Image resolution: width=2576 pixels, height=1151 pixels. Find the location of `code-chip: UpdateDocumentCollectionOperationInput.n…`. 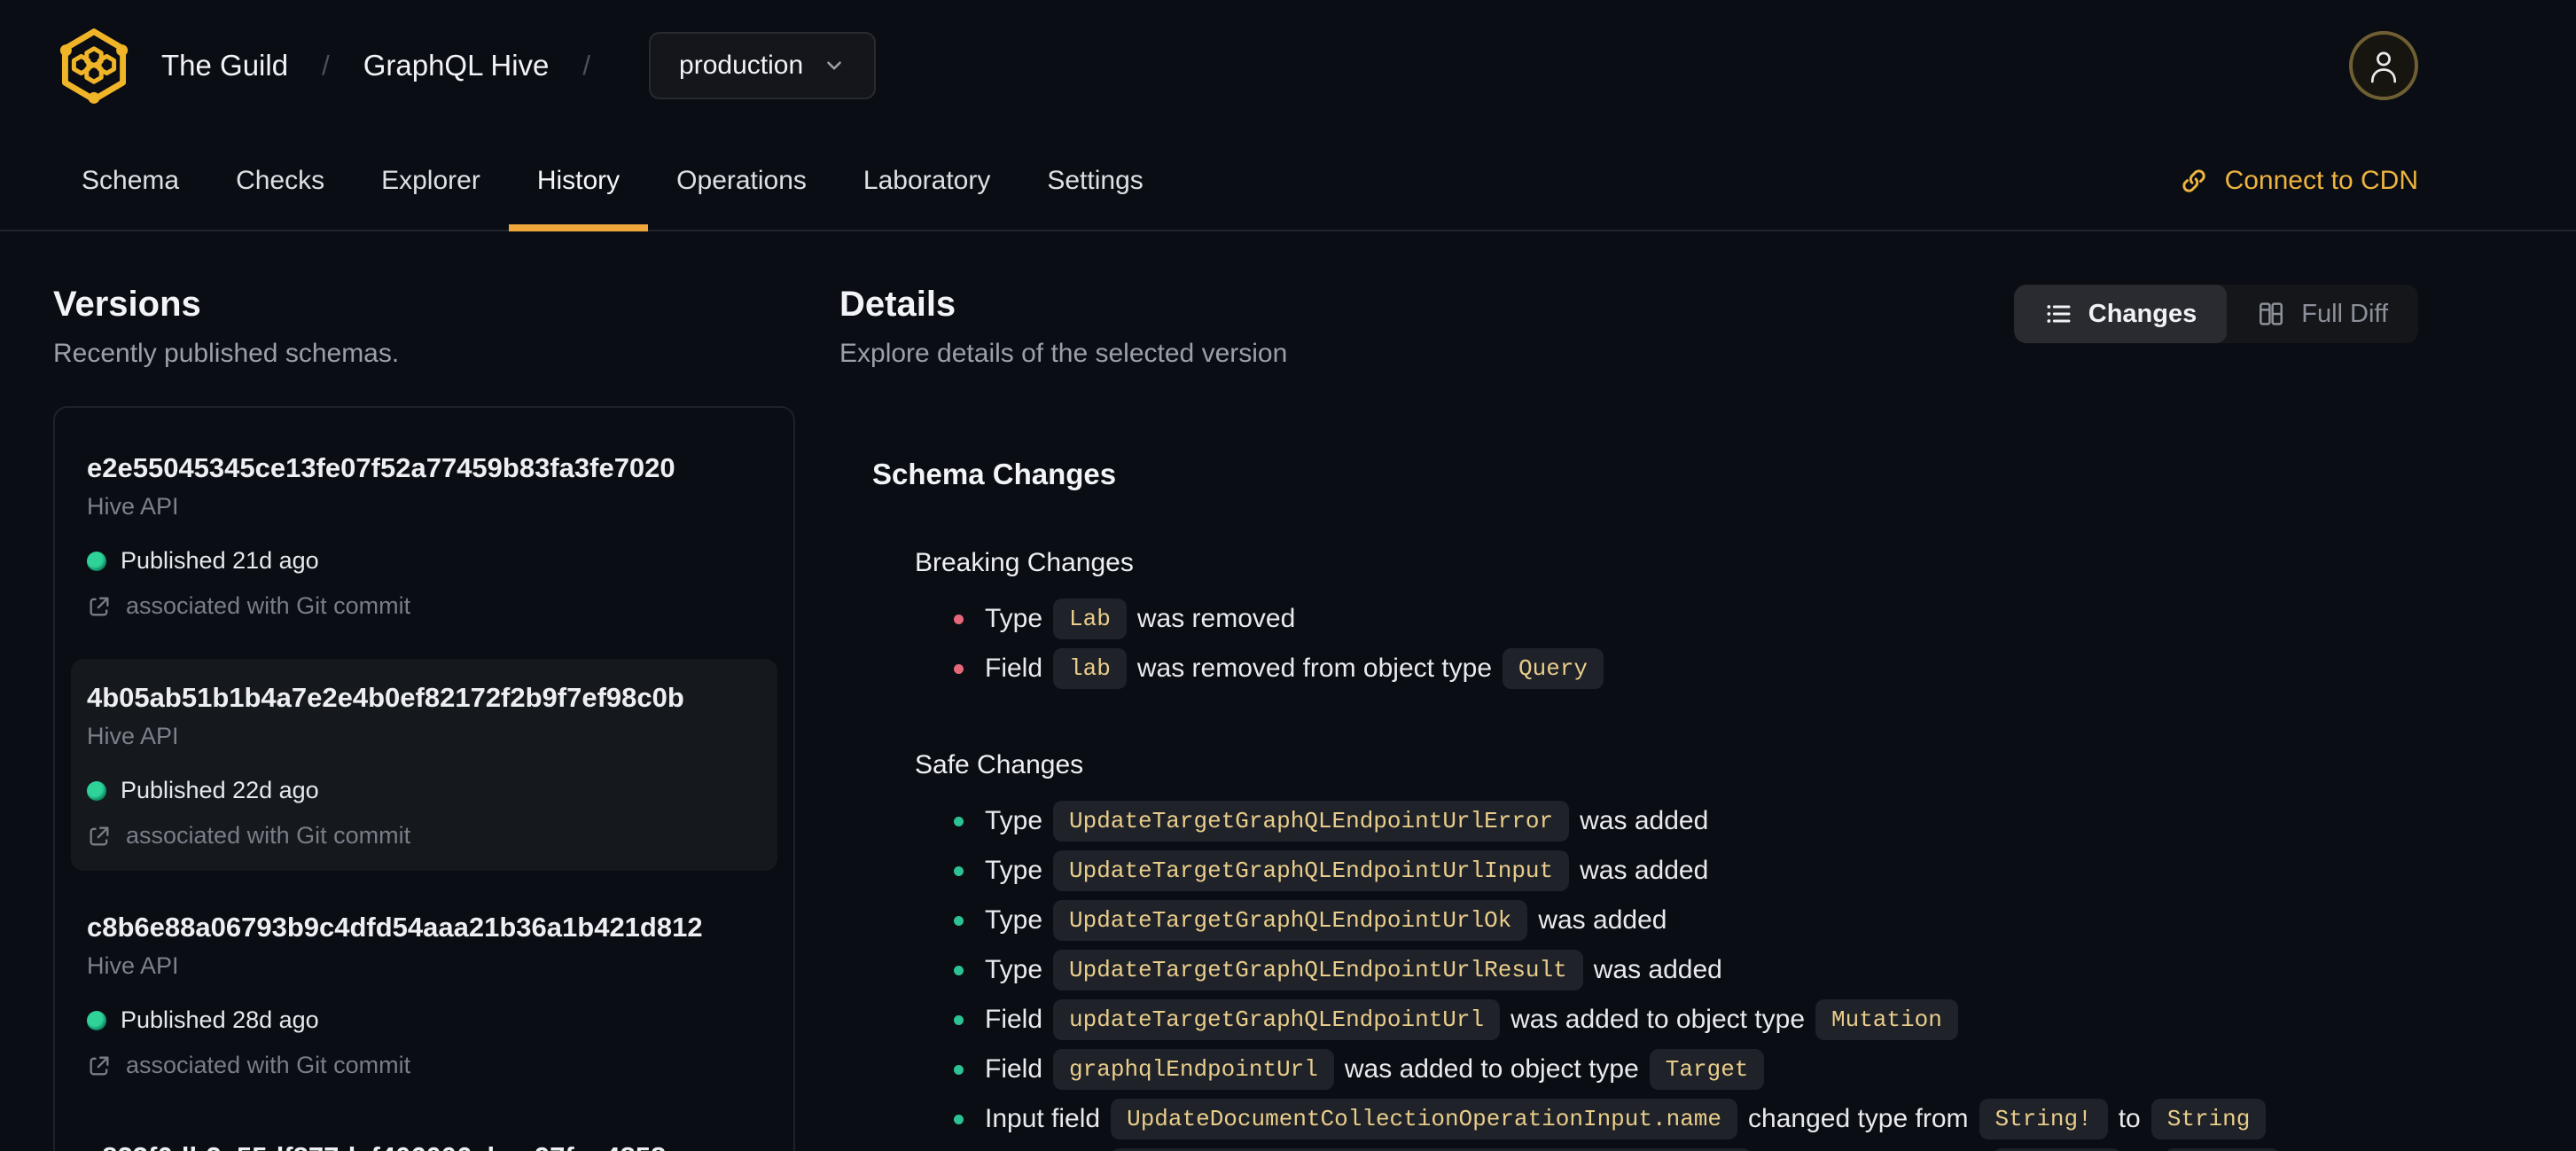

code-chip: UpdateDocumentCollectionOperationInput.n… is located at coordinates (1424, 1119).